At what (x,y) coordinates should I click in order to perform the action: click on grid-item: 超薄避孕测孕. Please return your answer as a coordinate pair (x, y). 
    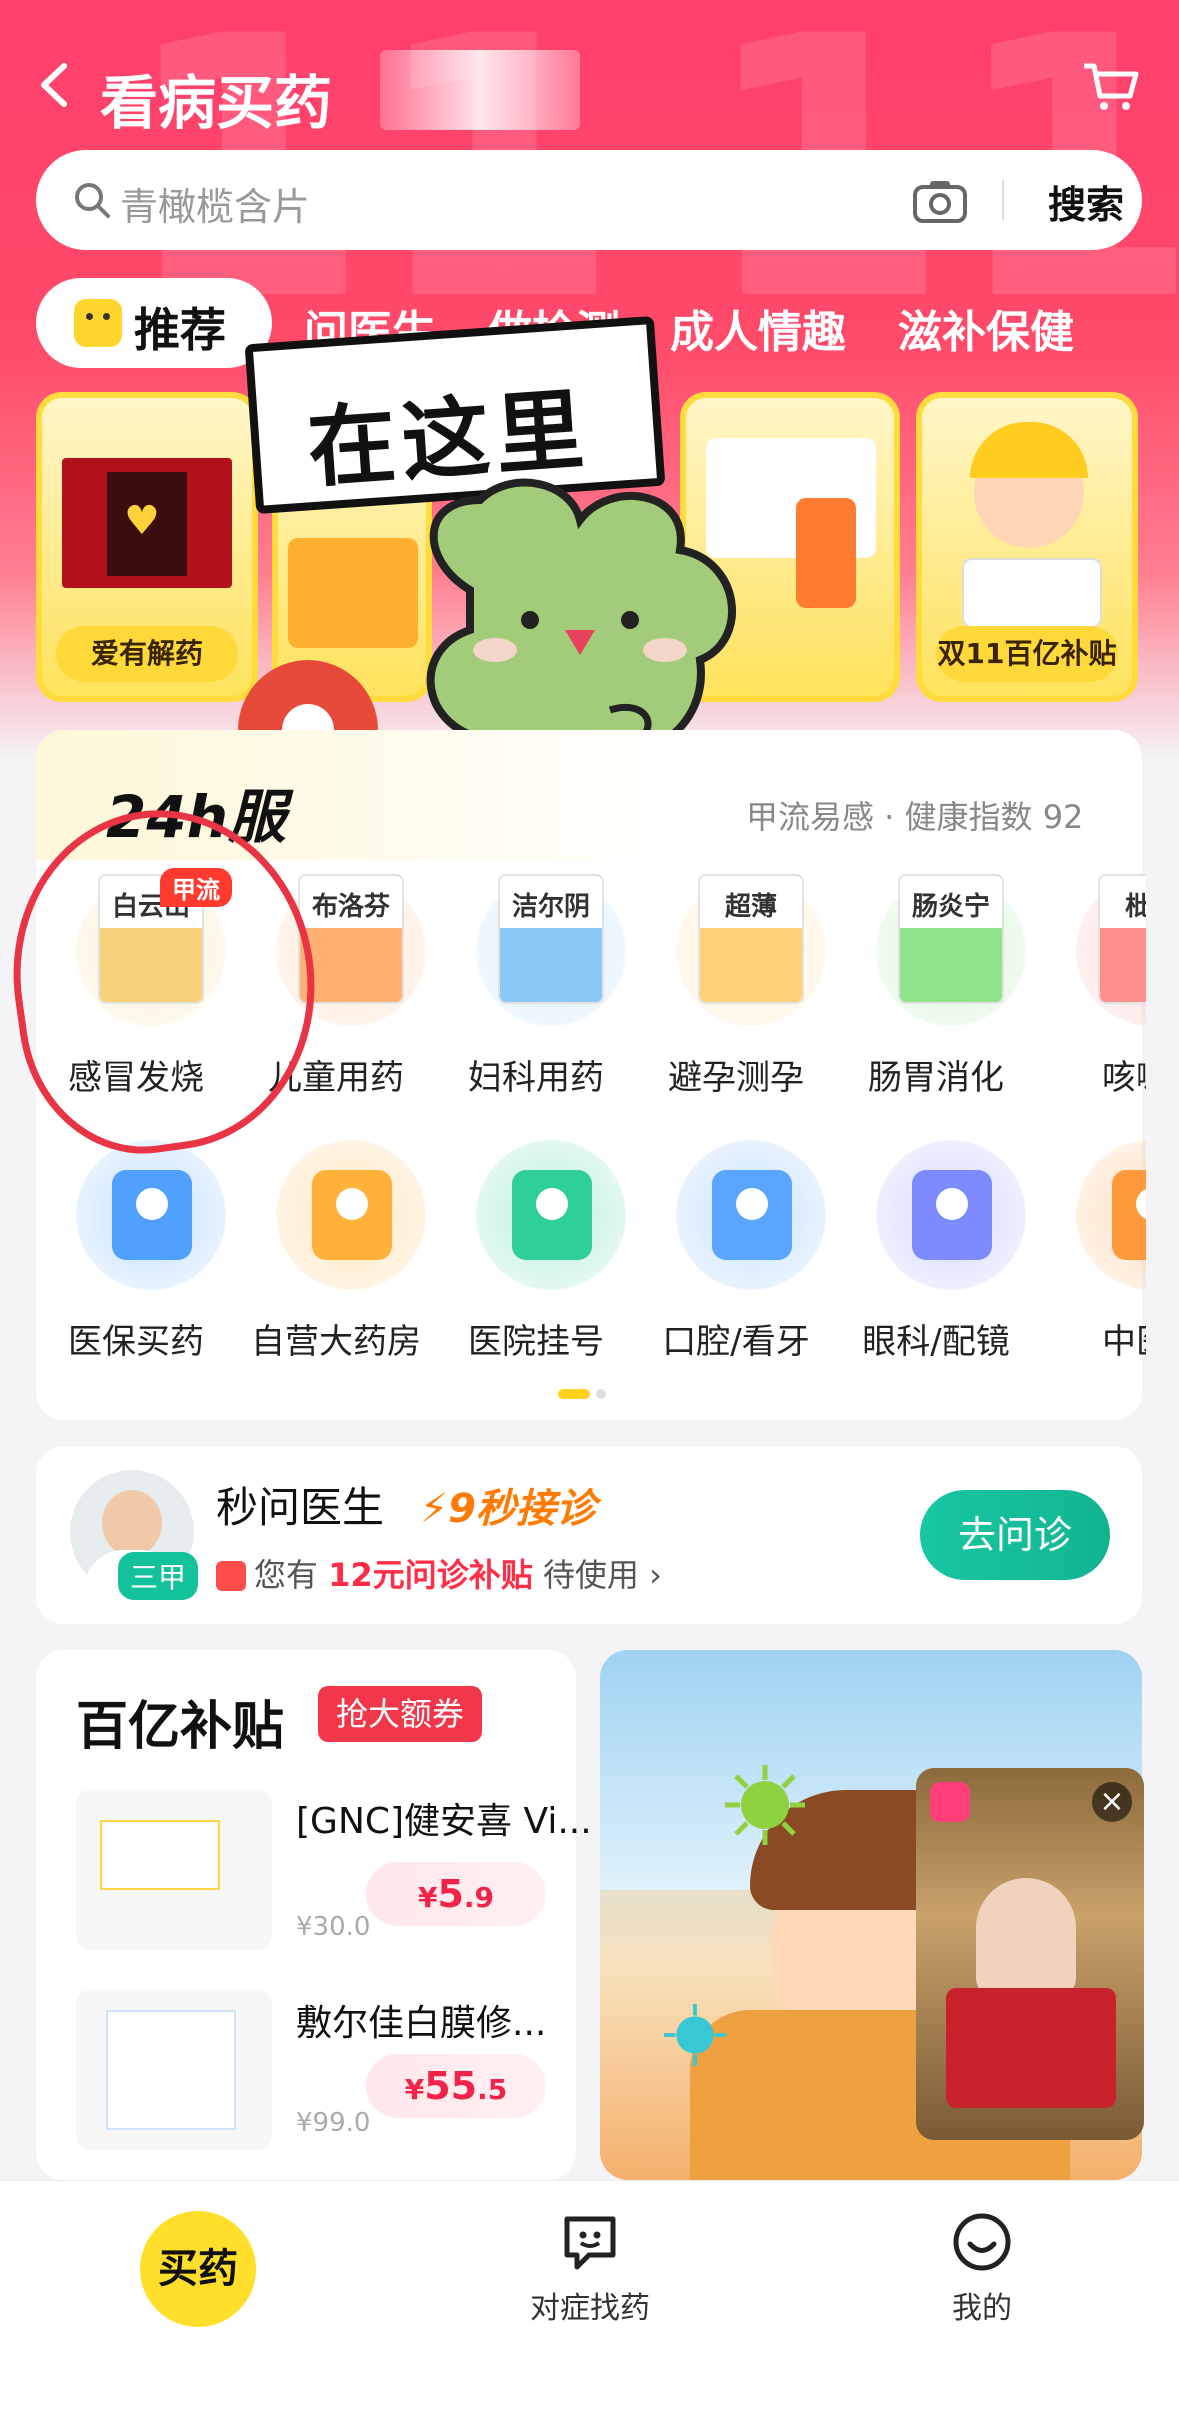
    Looking at the image, I should click on (736, 982).